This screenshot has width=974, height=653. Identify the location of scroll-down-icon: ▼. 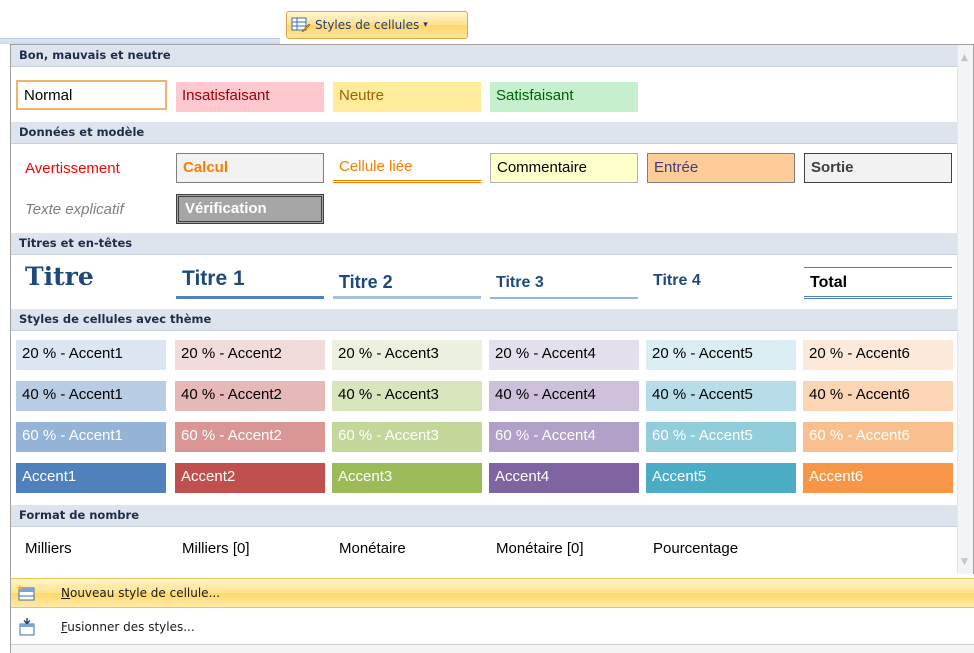
(964, 562).